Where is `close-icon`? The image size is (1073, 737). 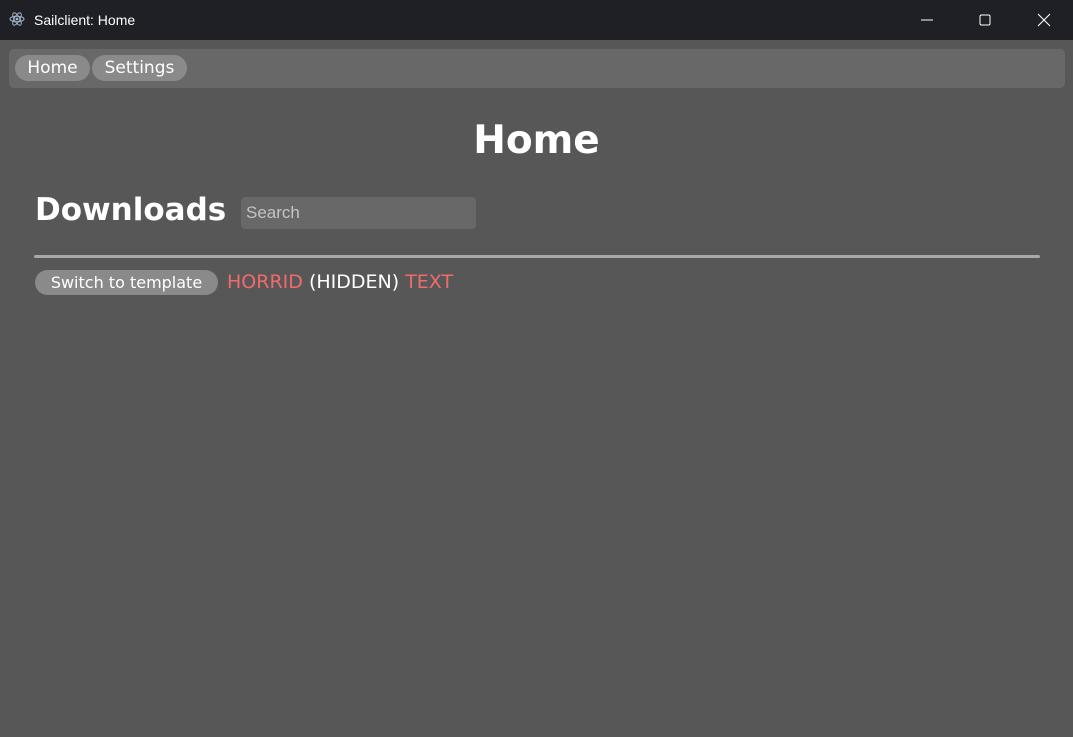 close-icon is located at coordinates (1044, 20).